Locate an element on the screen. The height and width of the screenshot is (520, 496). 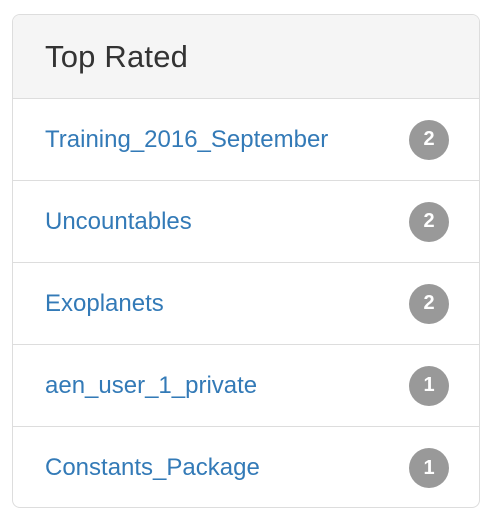
list-item: Constants_Package 1 is located at coordinates (246, 467).